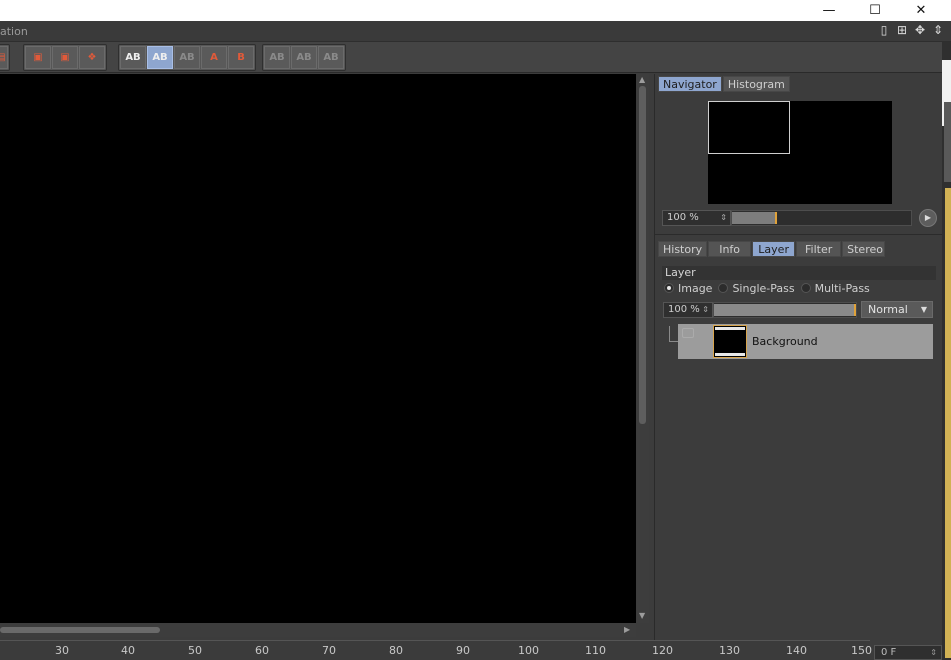 Image resolution: width=951 pixels, height=660 pixels. I want to click on tab-layer: Layer, so click(774, 249).